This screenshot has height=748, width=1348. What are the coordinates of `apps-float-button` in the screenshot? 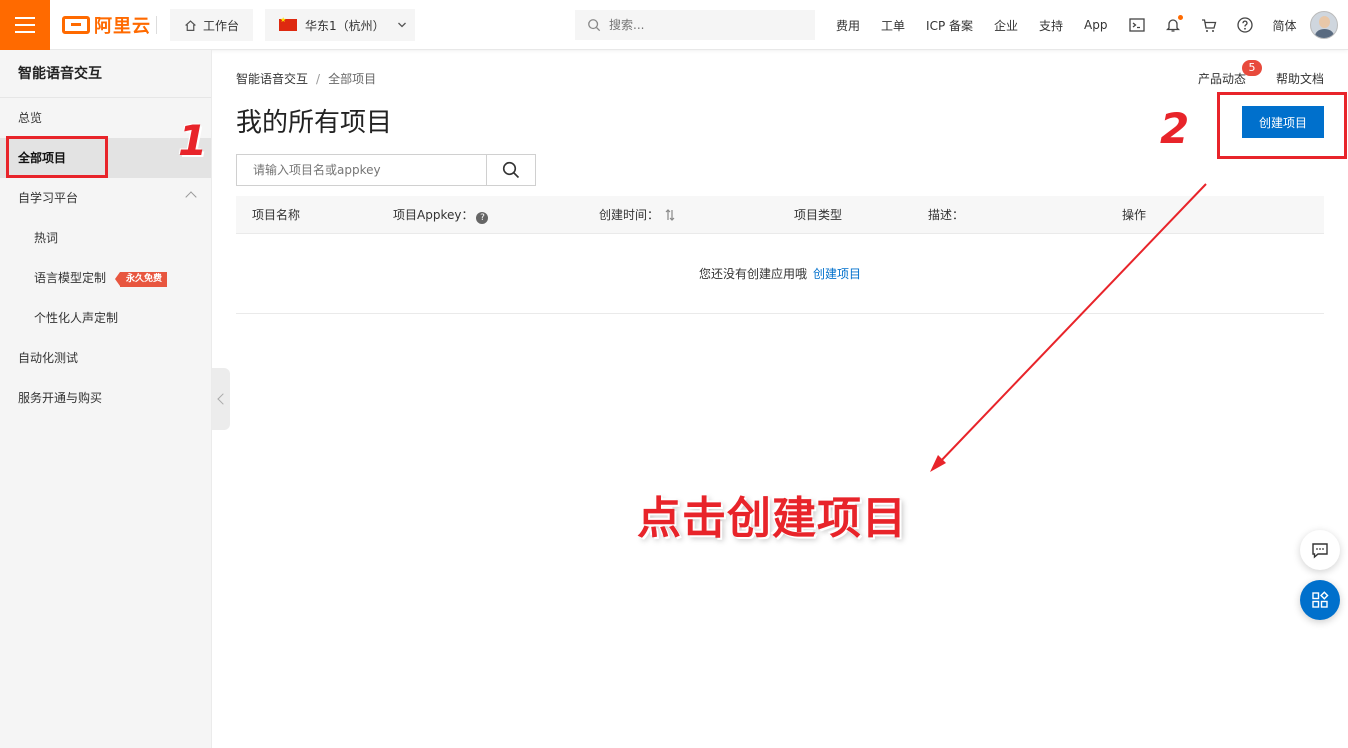 It's located at (1320, 600).